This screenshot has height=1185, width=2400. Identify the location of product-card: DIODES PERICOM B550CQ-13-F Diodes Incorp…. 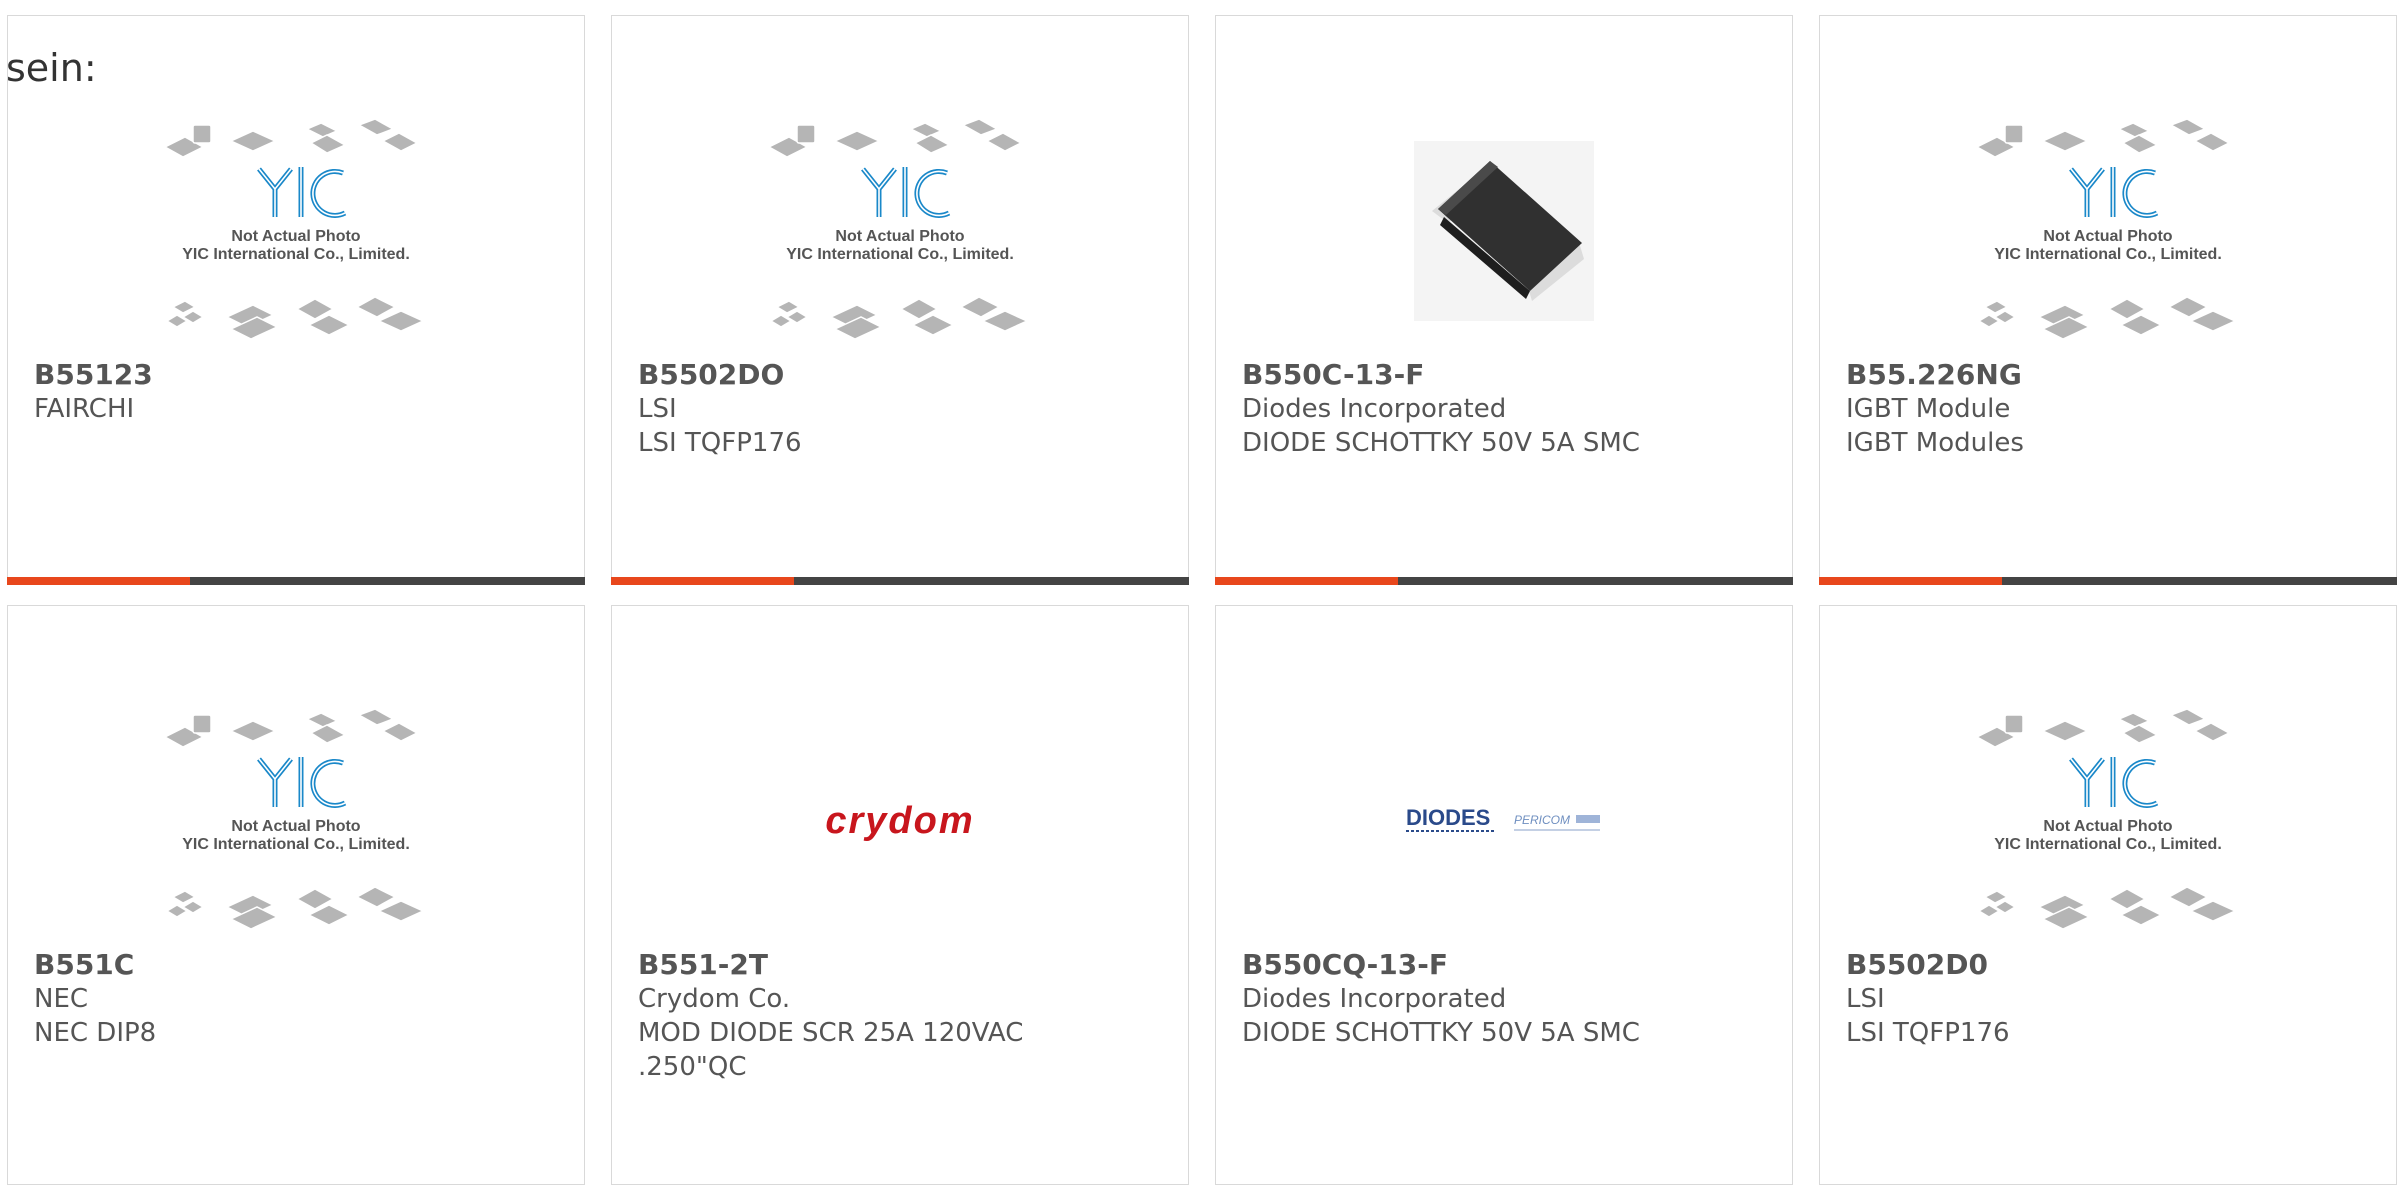
(1504, 895).